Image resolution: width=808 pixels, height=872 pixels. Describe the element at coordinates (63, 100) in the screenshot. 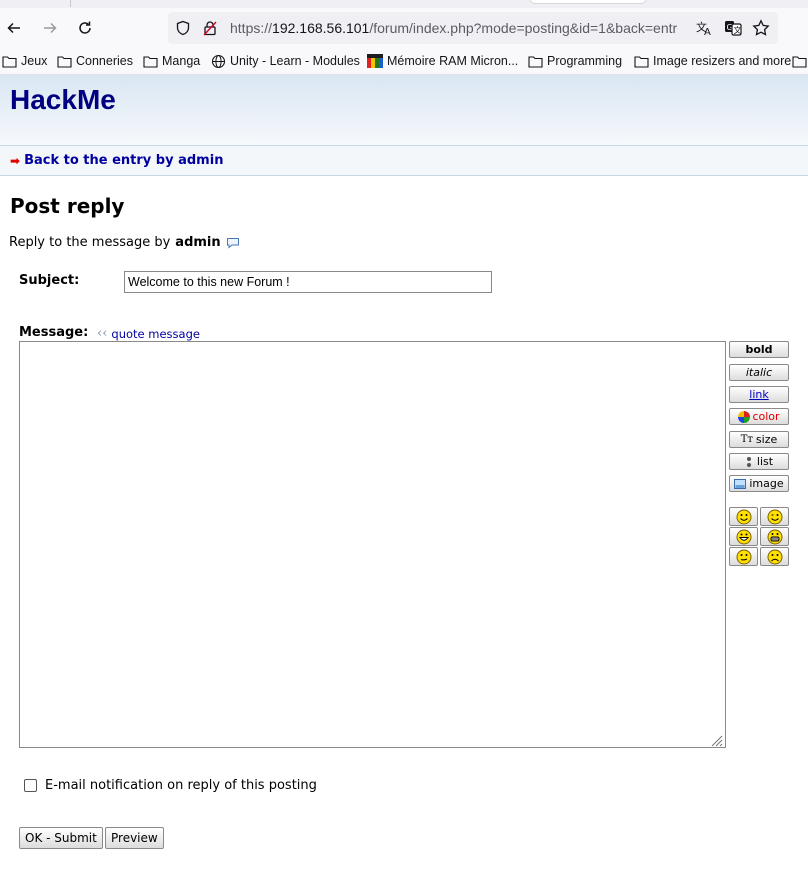

I see `site-title: HackMe` at that location.